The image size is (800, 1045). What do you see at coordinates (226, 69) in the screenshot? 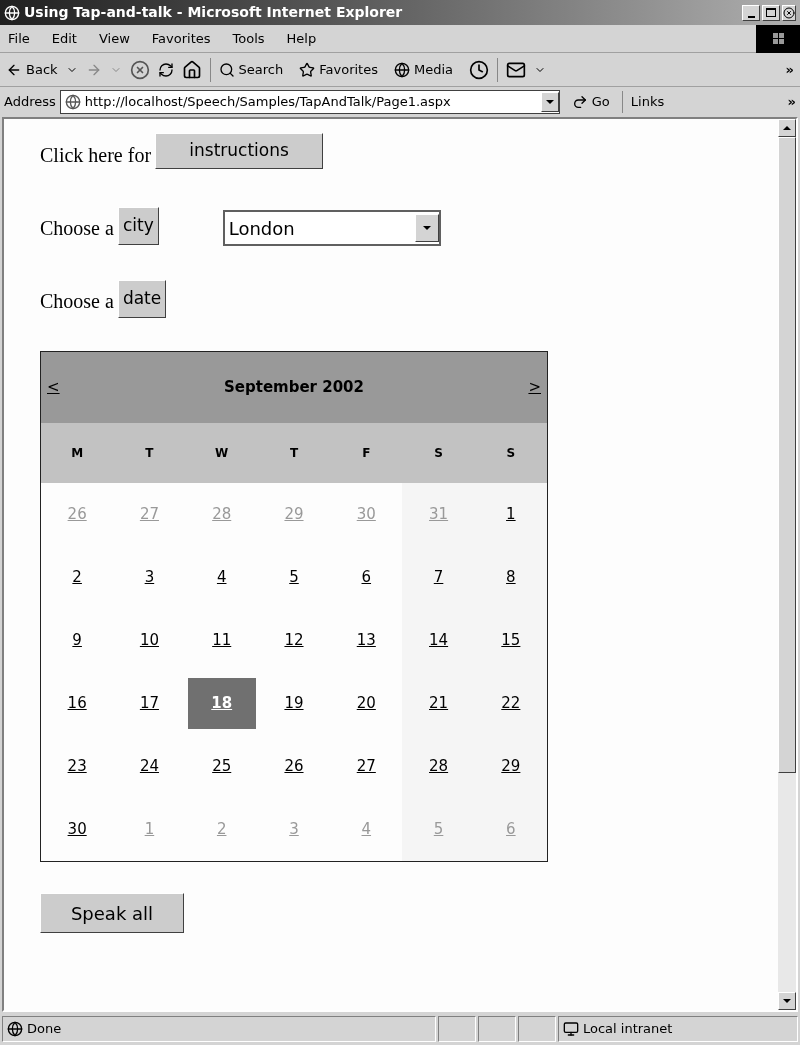
I see `search-icon` at bounding box center [226, 69].